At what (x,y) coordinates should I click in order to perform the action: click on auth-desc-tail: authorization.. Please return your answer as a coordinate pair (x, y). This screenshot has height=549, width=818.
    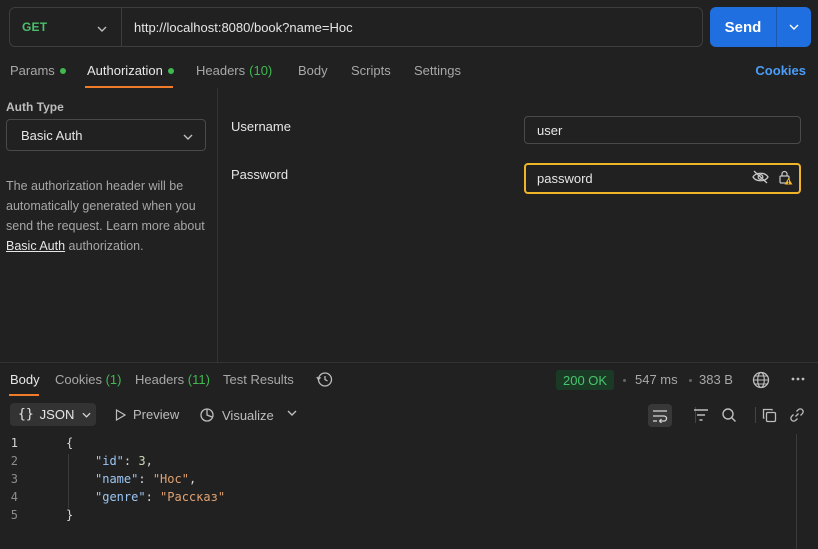
    Looking at the image, I should click on (104, 246).